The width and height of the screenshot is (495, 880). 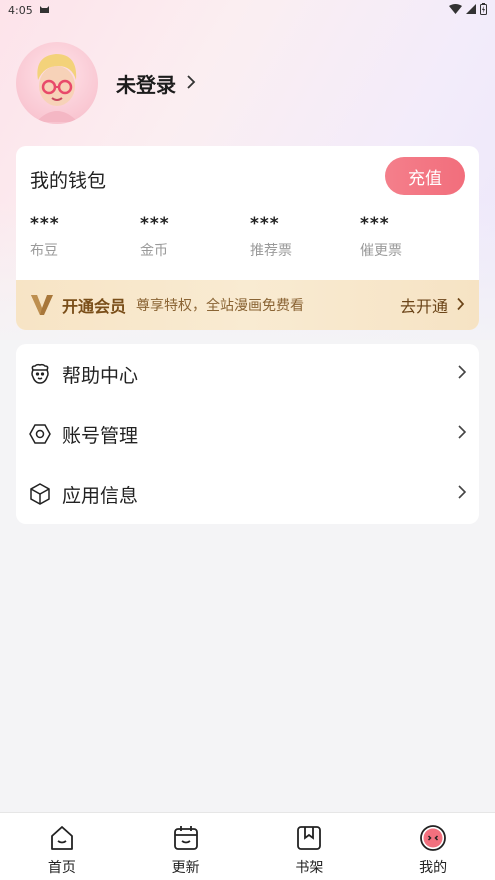 I want to click on signal-icon, so click(x=471, y=10).